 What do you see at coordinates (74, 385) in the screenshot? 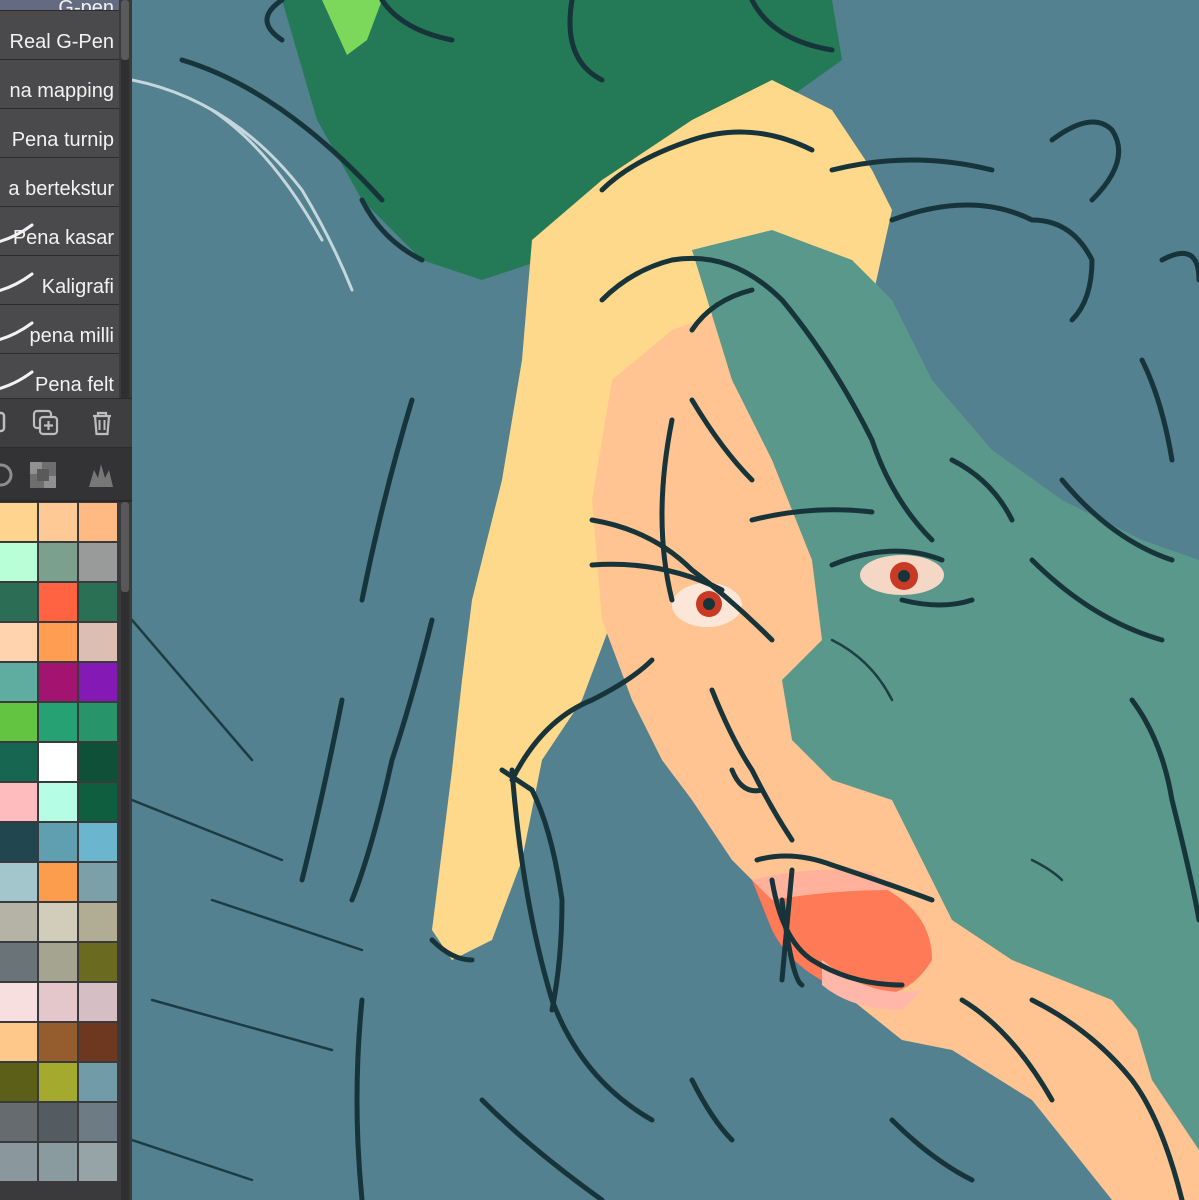
I see `brush-item-label: Pena felt` at bounding box center [74, 385].